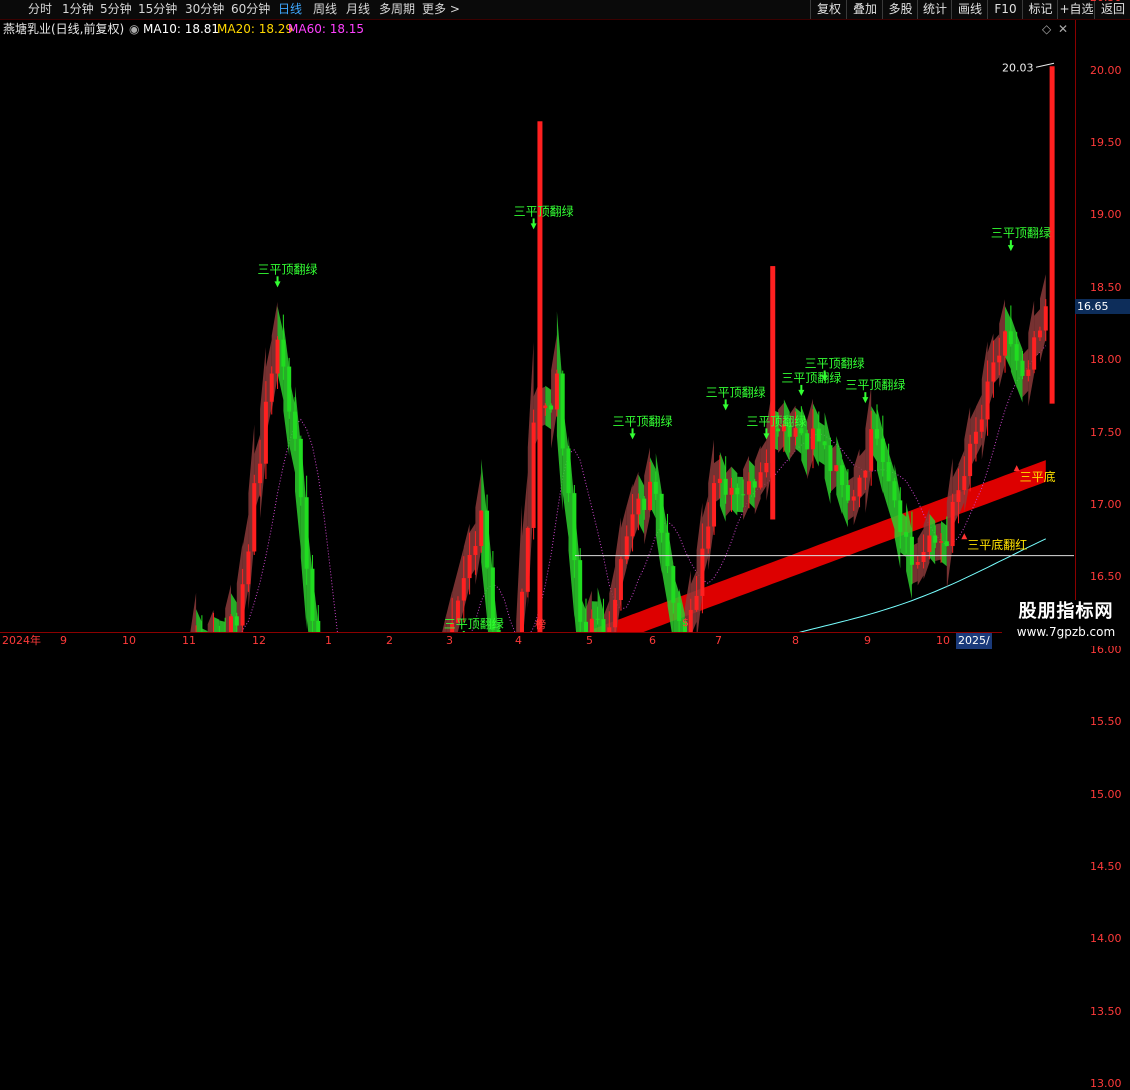  What do you see at coordinates (1106, 432) in the screenshot?
I see `price-tick-6: 17.50` at bounding box center [1106, 432].